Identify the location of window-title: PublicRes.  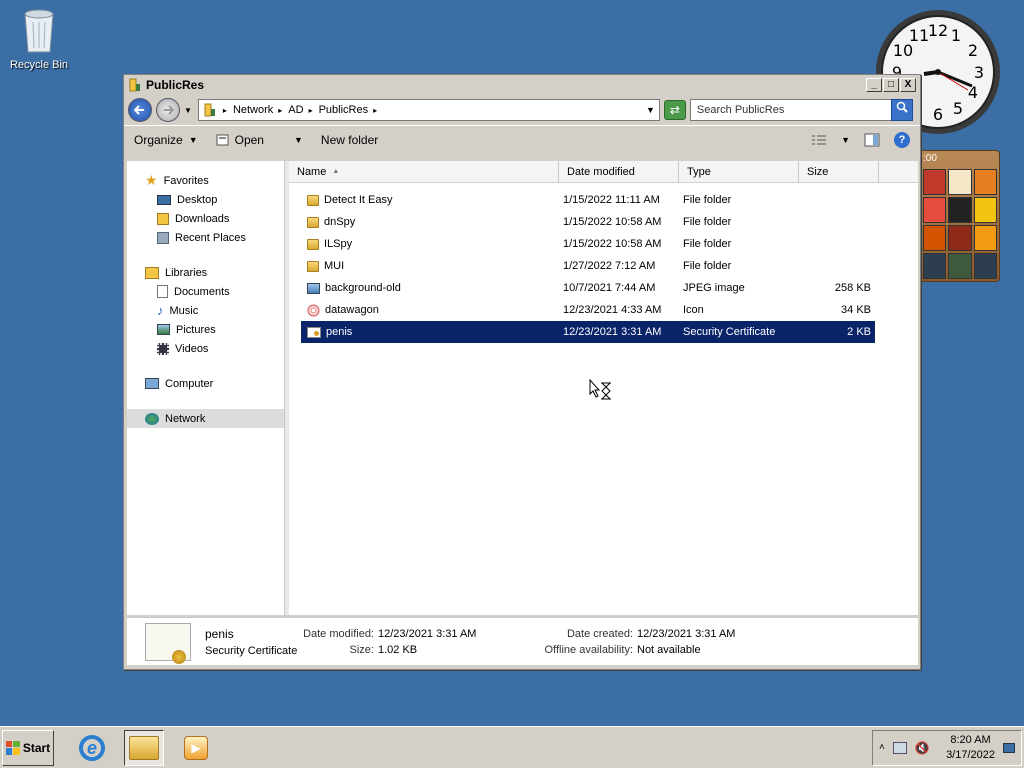
(175, 85).